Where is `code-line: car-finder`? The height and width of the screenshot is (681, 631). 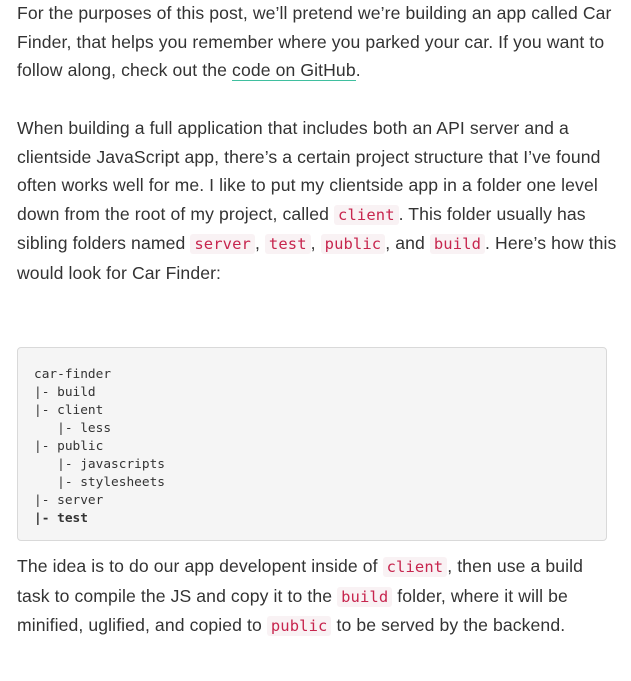 code-line: car-finder is located at coordinates (73, 374).